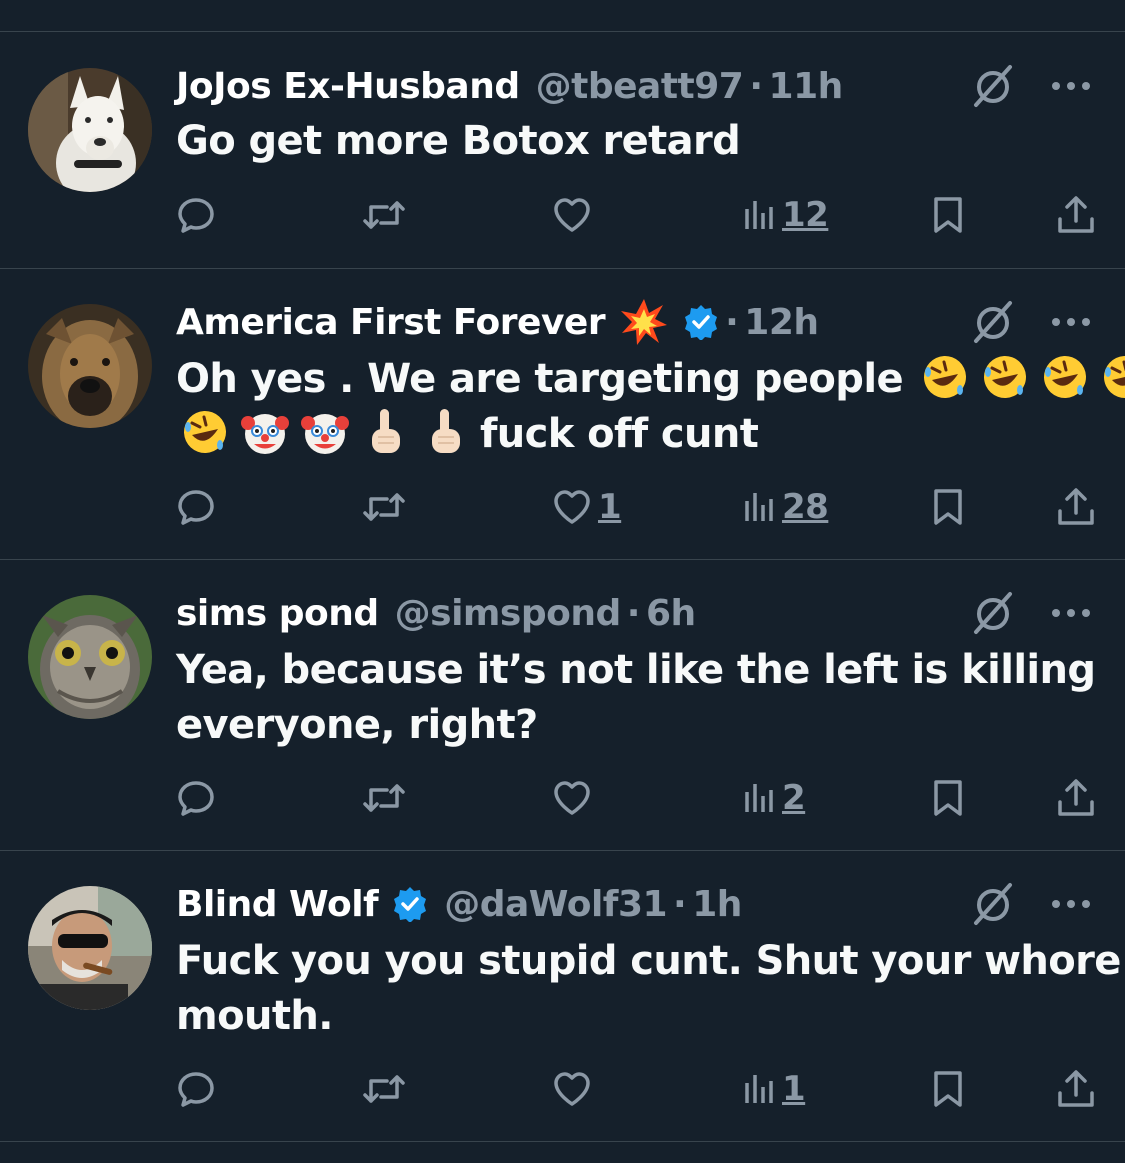  I want to click on like-icon, so click(572, 507).